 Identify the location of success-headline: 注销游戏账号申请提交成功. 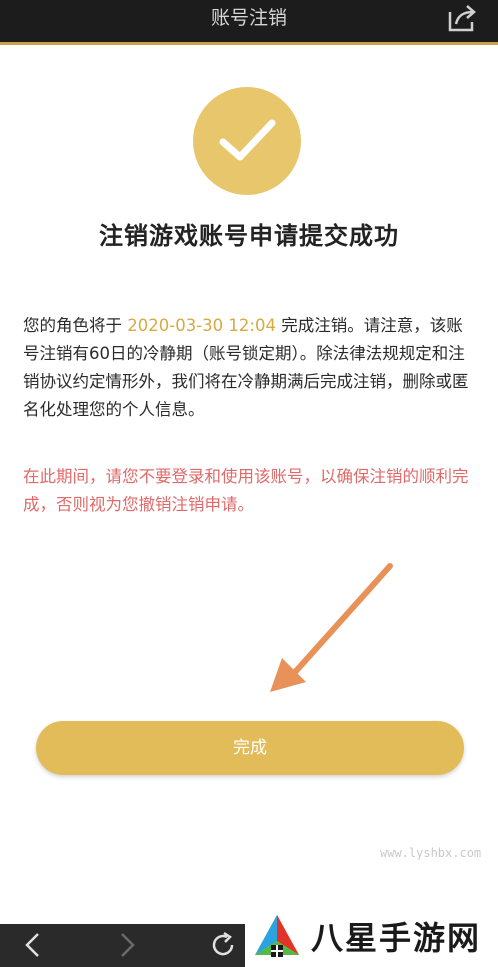
(249, 236).